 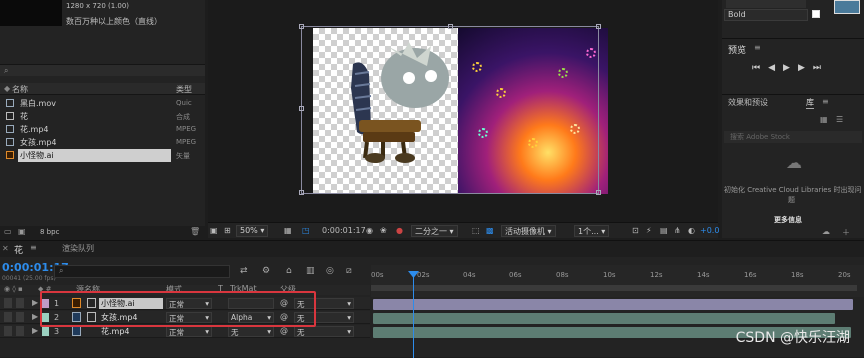 What do you see at coordinates (186, 142) in the screenshot?
I see `project-item-type: MPEG` at bounding box center [186, 142].